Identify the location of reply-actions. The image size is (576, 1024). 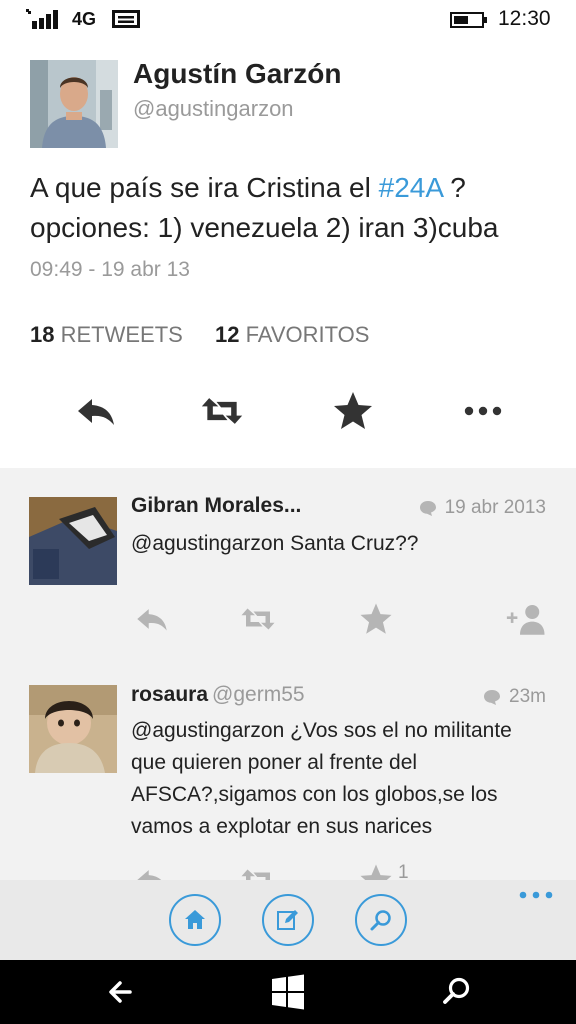
(288, 621).